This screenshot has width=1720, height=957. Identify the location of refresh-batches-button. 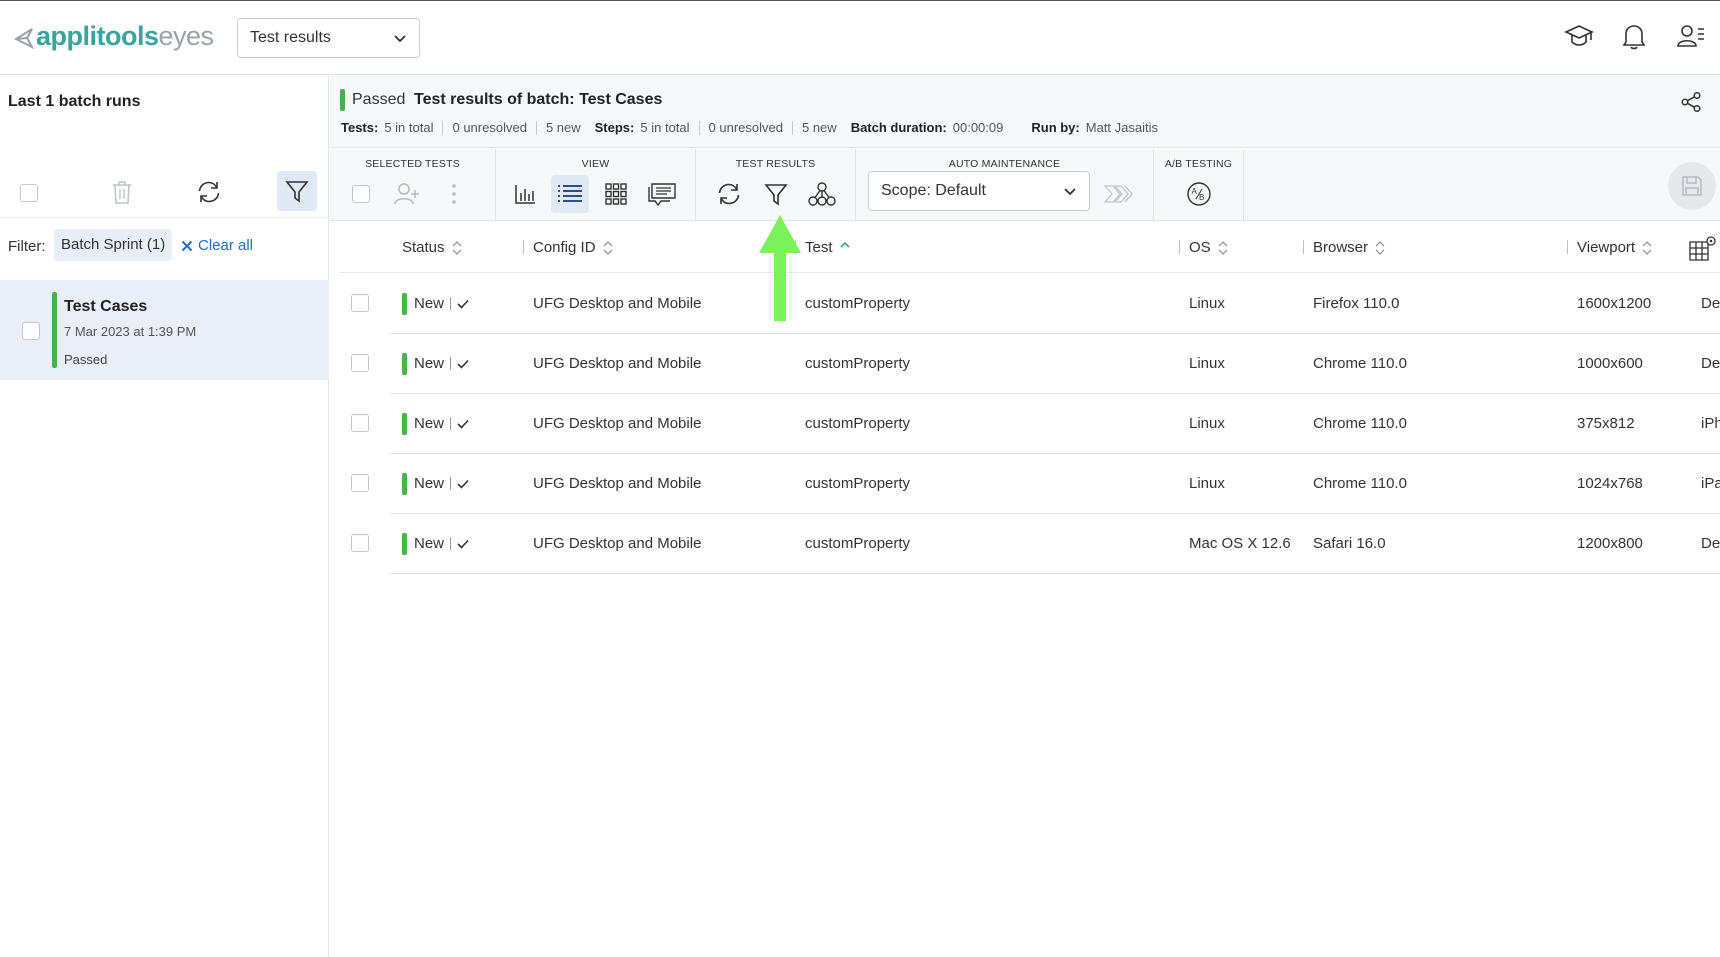
(209, 192).